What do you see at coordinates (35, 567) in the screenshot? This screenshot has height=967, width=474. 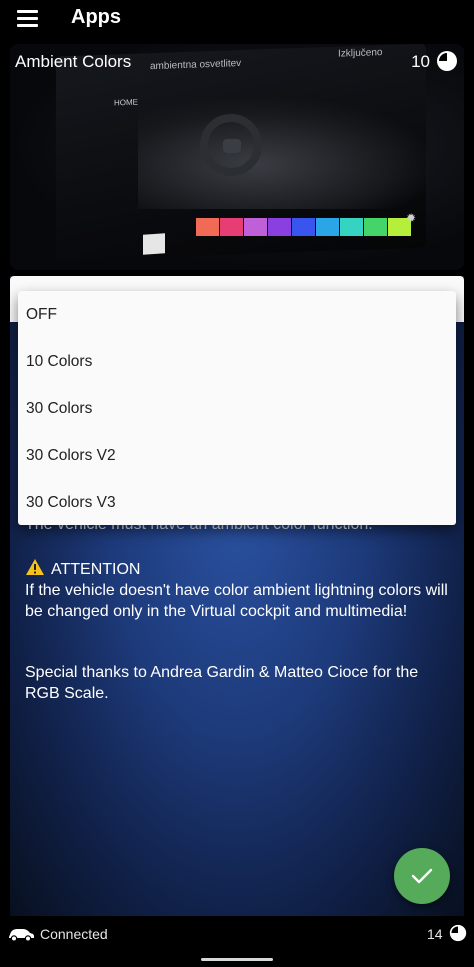 I see `warning-icon` at bounding box center [35, 567].